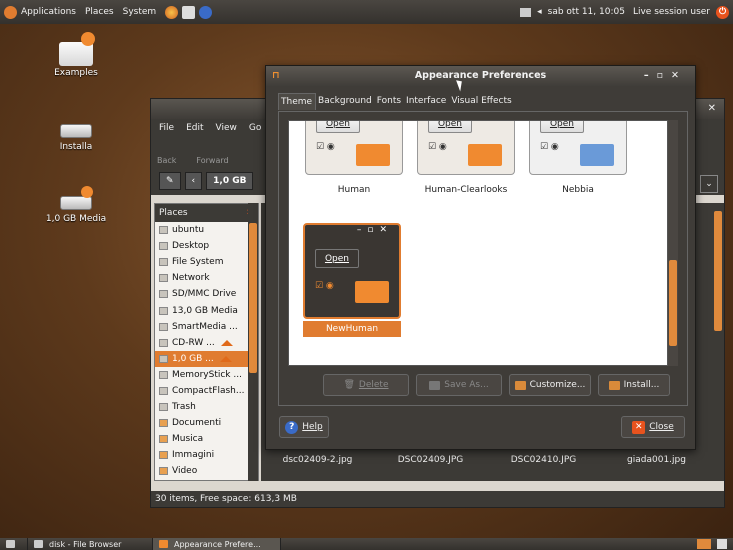 Image resolution: width=733 pixels, height=550 pixels. I want to click on theme-list-scrollbar, so click(673, 243).